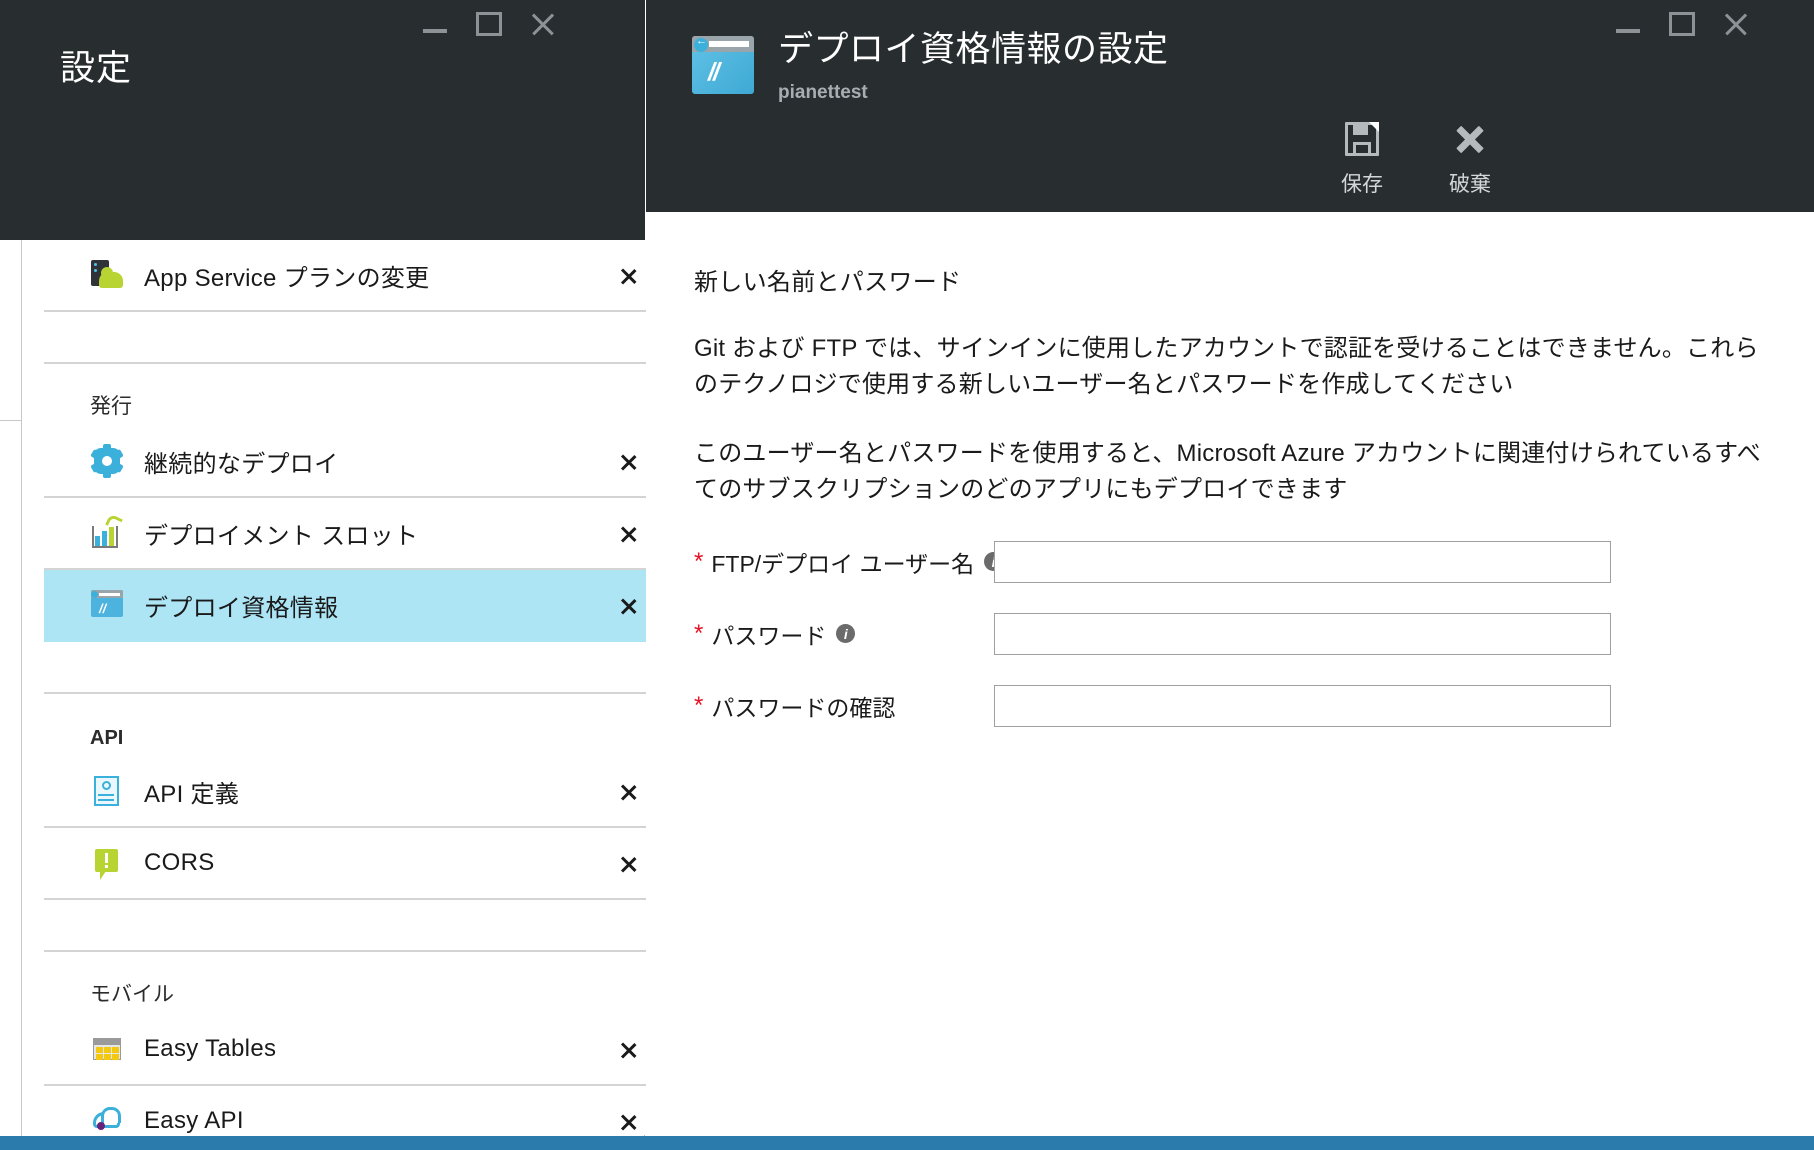 The height and width of the screenshot is (1150, 1814). Describe the element at coordinates (355, 1110) in the screenshot. I see `sidebar-item-easy-api: Easy API` at that location.